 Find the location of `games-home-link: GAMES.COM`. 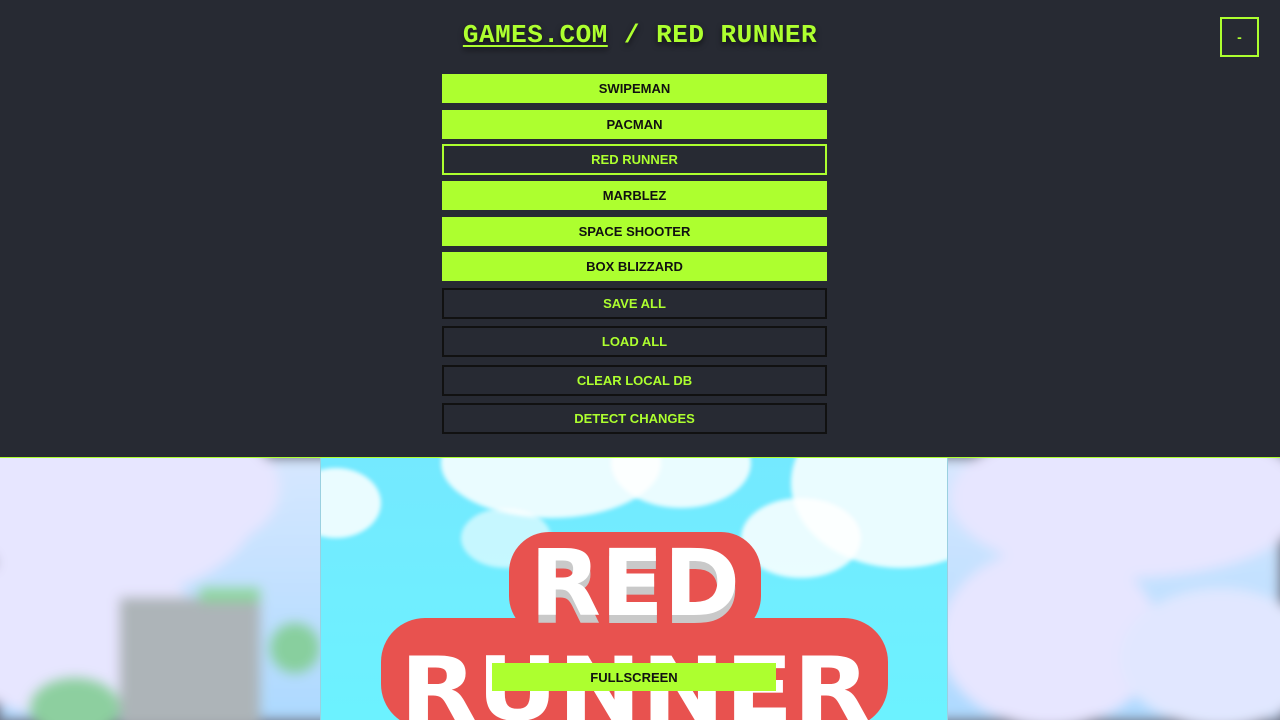

games-home-link: GAMES.COM is located at coordinates (535, 35).